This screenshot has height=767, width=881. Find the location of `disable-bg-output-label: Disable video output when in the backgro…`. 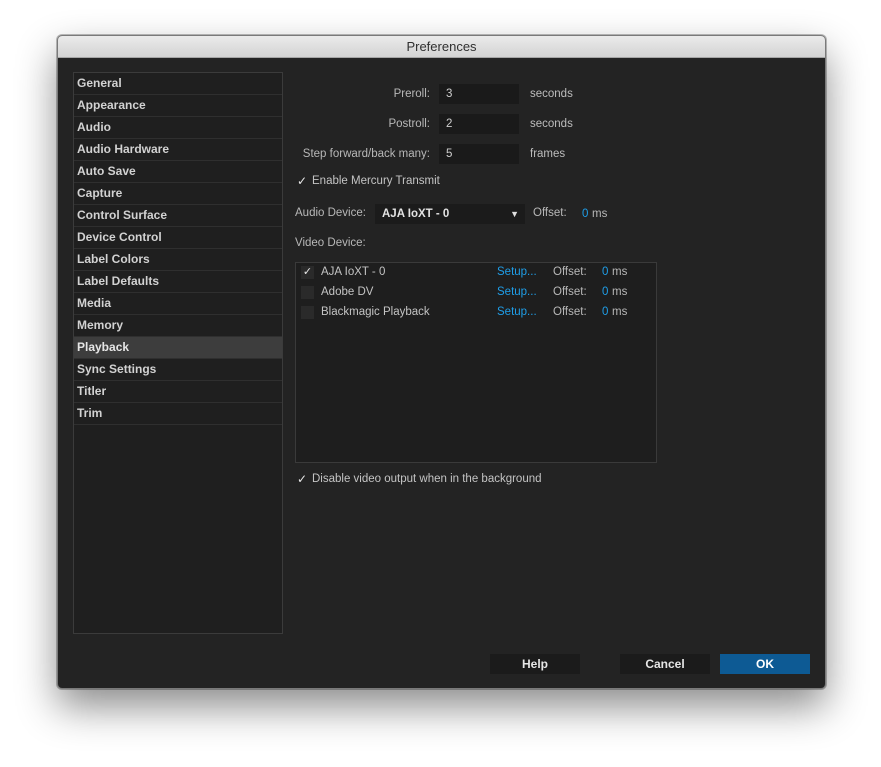

disable-bg-output-label: Disable video output when in the backgro… is located at coordinates (427, 479).